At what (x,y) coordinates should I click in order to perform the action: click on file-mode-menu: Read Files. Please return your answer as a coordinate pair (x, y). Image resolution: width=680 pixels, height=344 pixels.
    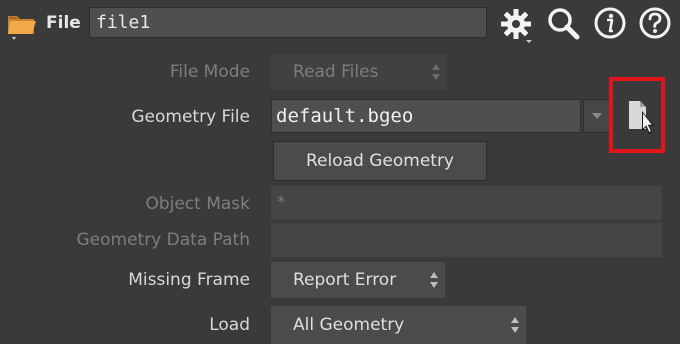
    Looking at the image, I should click on (359, 72).